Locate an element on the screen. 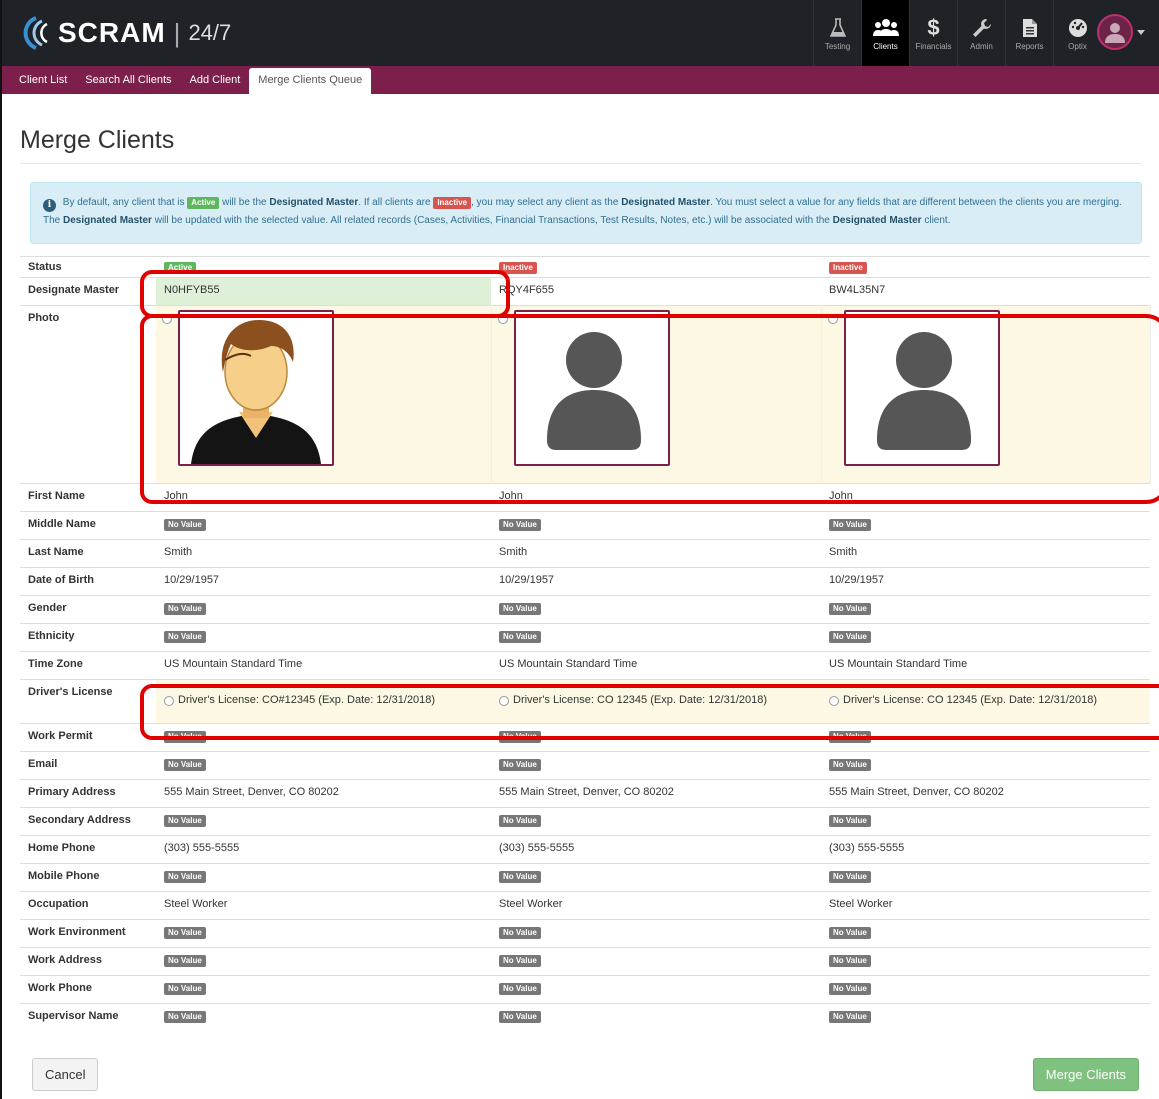 This screenshot has width=1159, height=1099. field-label: Status is located at coordinates (88, 267).